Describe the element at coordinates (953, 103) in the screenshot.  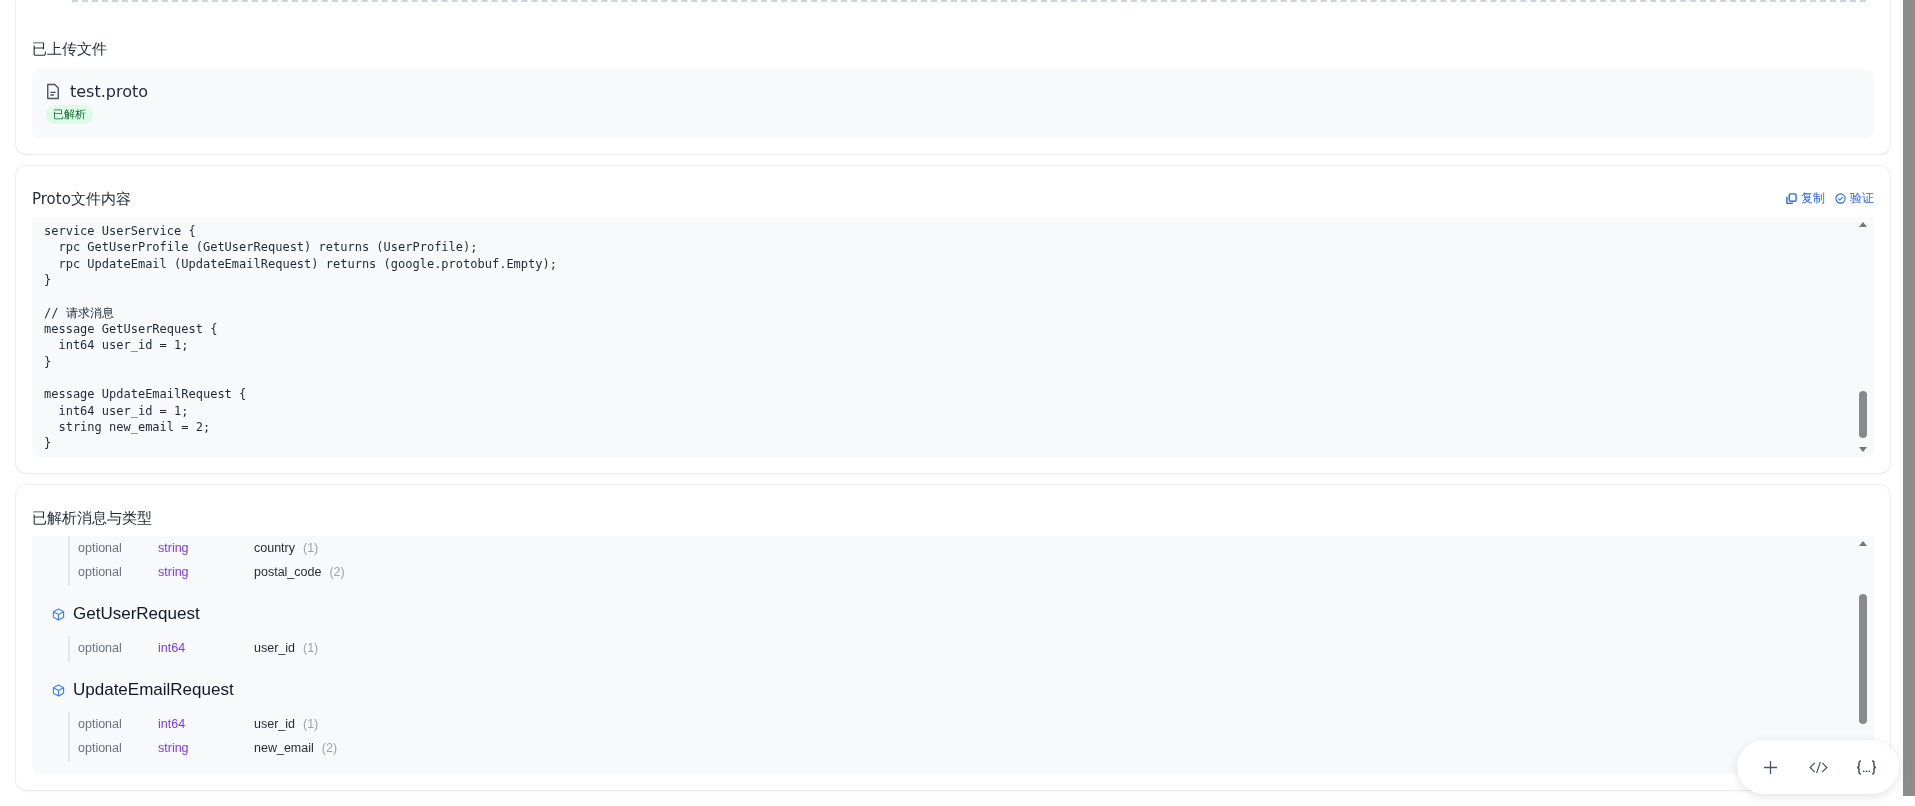
I see `file-item: test.proto 已解析` at that location.